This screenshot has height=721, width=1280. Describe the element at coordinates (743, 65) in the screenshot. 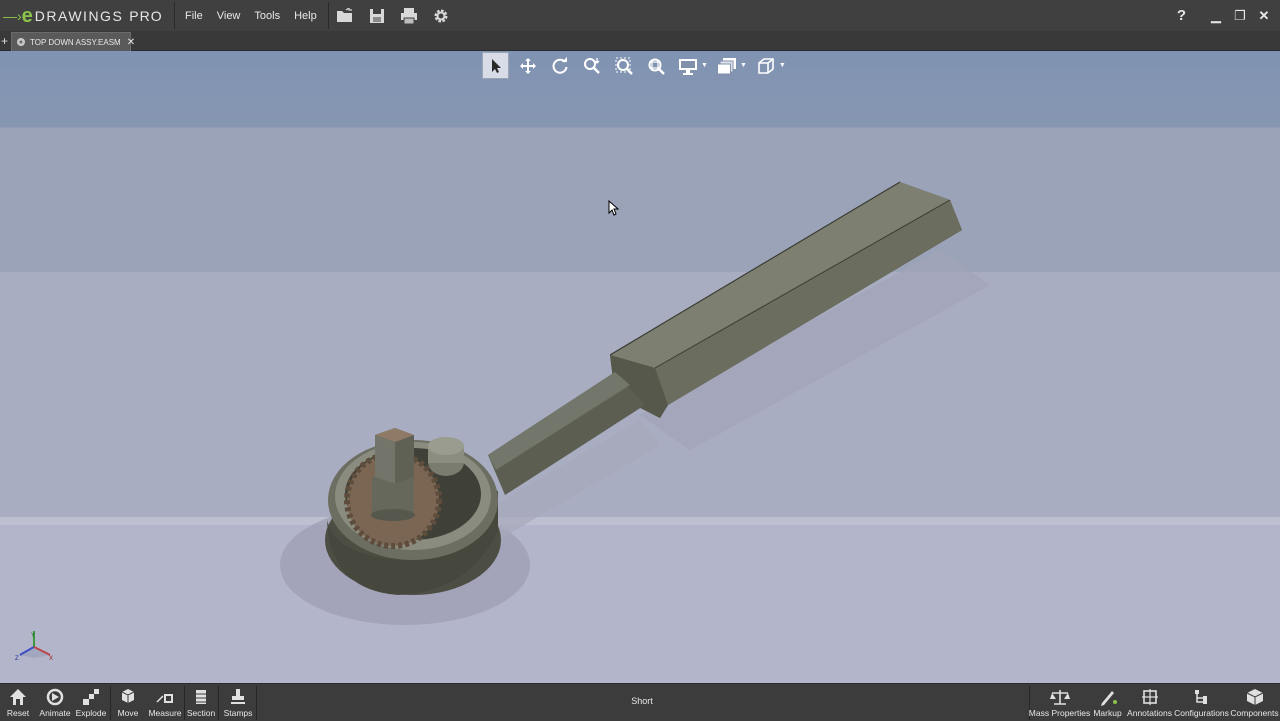

I see `views-dropdown-icon: ▼` at that location.